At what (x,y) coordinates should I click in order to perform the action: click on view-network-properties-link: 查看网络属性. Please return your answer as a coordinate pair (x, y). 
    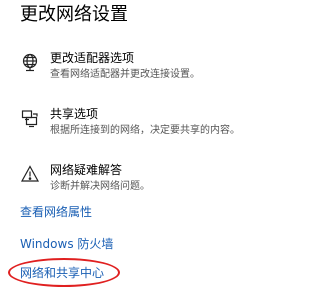
    Looking at the image, I should click on (56, 212).